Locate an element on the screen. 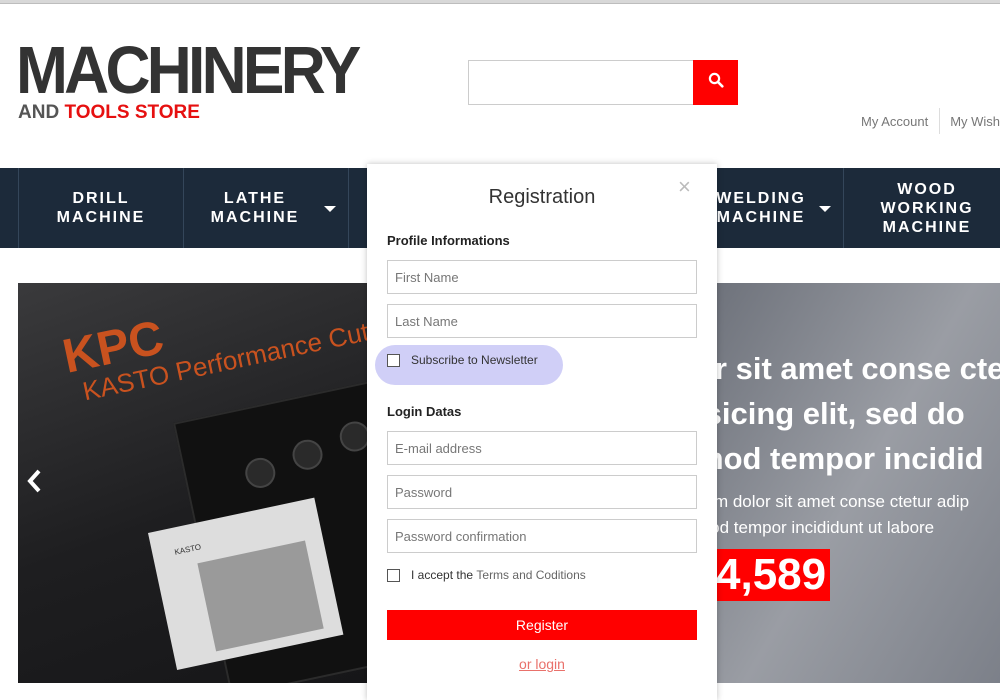 This screenshot has width=1000, height=700. nav-item-label: LATHE MACHINE is located at coordinates (255, 208).